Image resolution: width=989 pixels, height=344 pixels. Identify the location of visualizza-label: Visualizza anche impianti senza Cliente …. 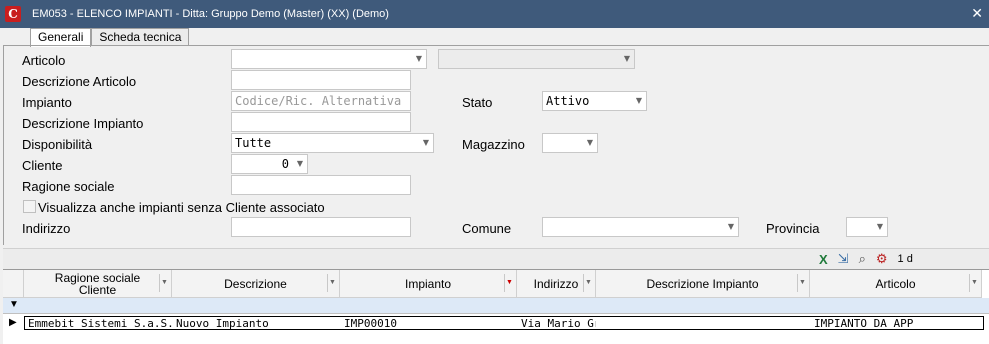
(181, 207).